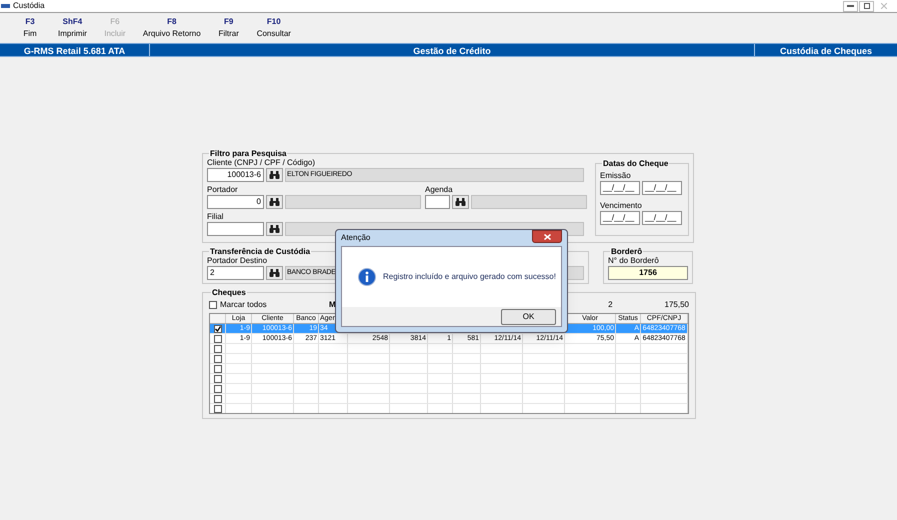 This screenshot has width=897, height=520. What do you see at coordinates (237, 261) in the screenshot?
I see `field-label: Portador Destino` at bounding box center [237, 261].